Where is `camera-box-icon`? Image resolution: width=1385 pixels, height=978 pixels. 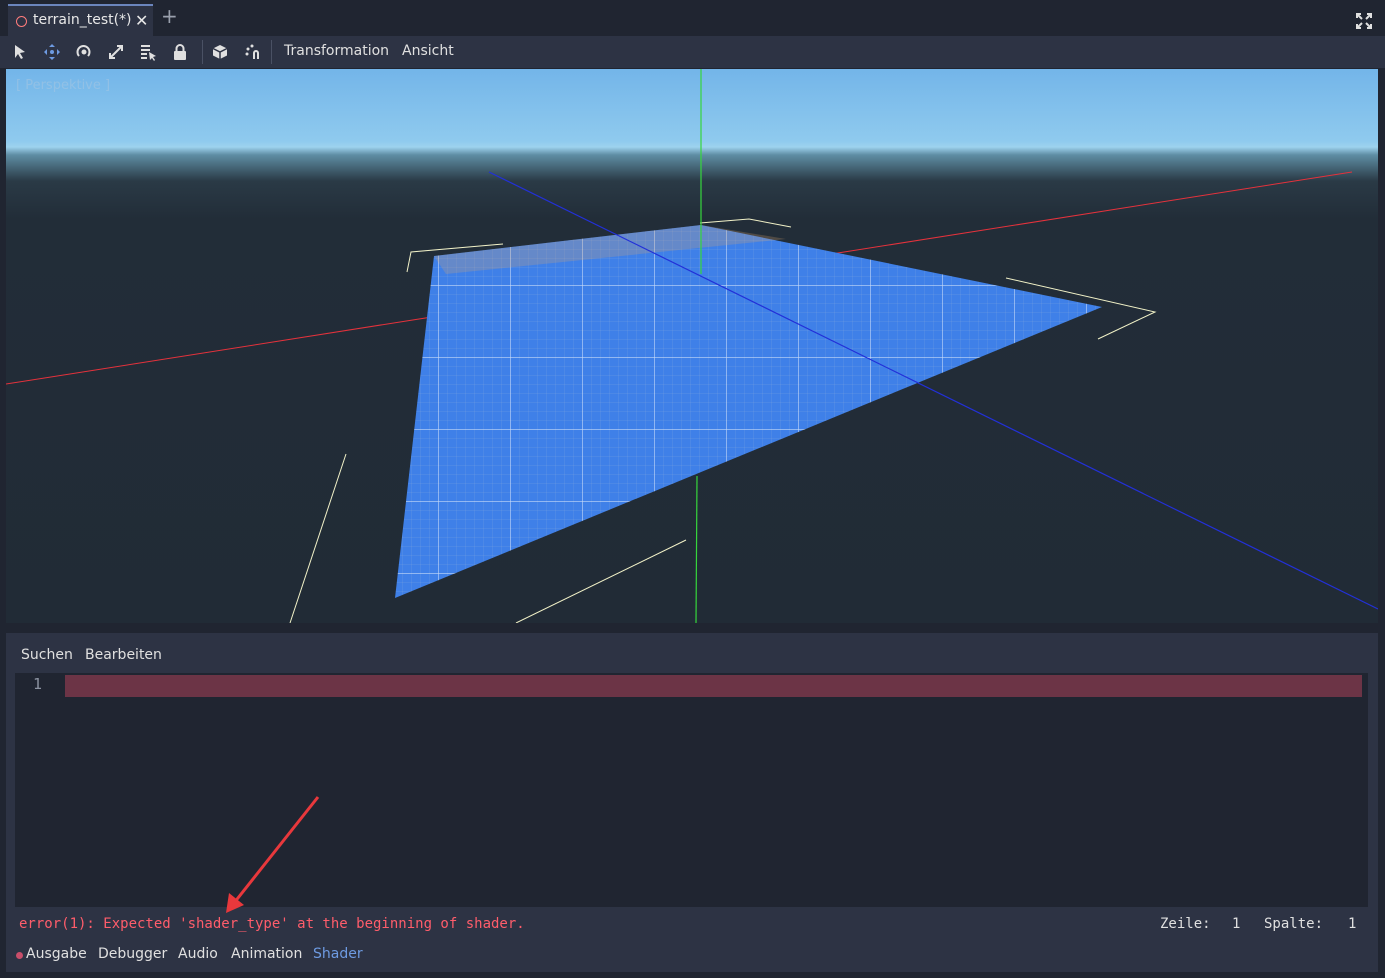
camera-box-icon is located at coordinates (220, 52).